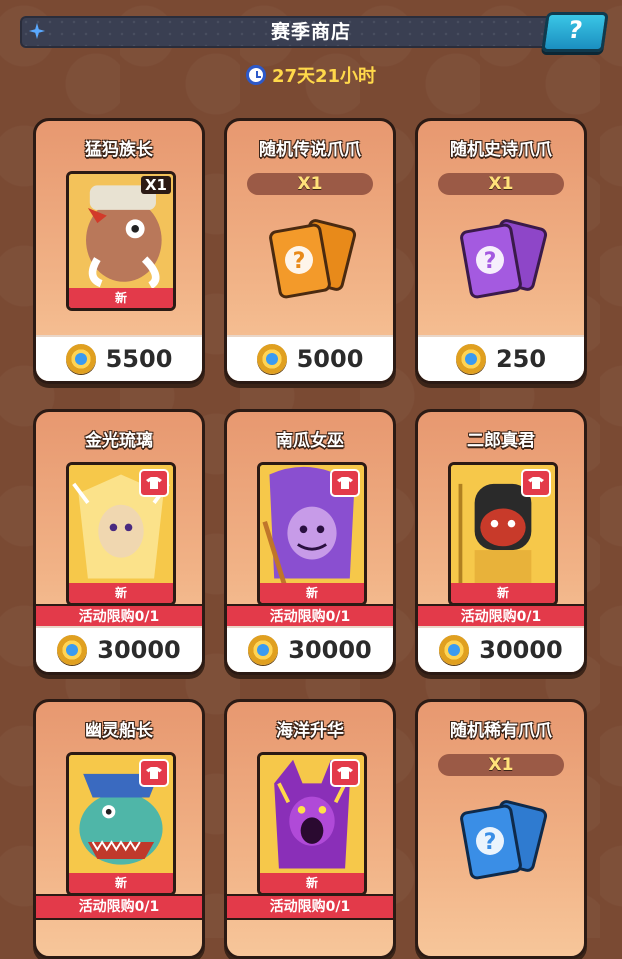 The height and width of the screenshot is (959, 622). I want to click on shop-item-mammoth-chief: 猛犸族长 X1 新 5500, so click(119, 251).